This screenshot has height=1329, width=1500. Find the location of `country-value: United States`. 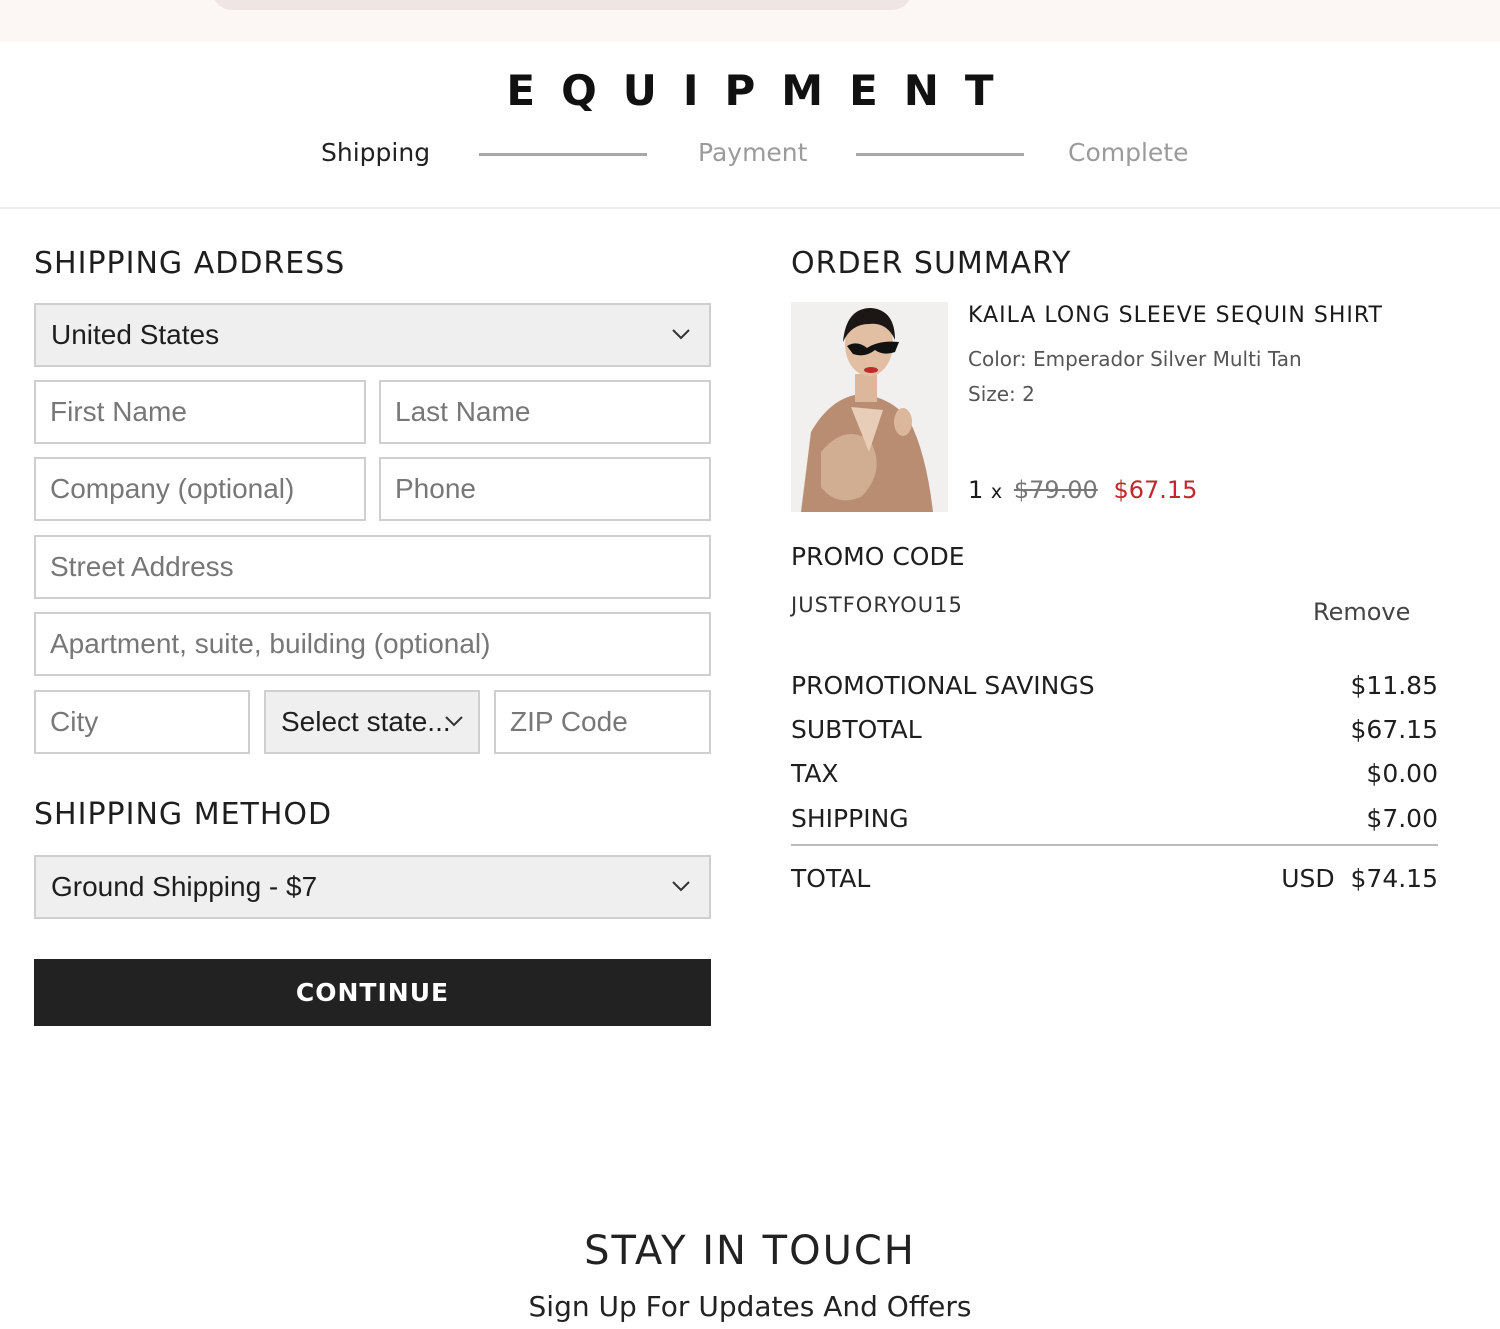

country-value: United States is located at coordinates (135, 334).